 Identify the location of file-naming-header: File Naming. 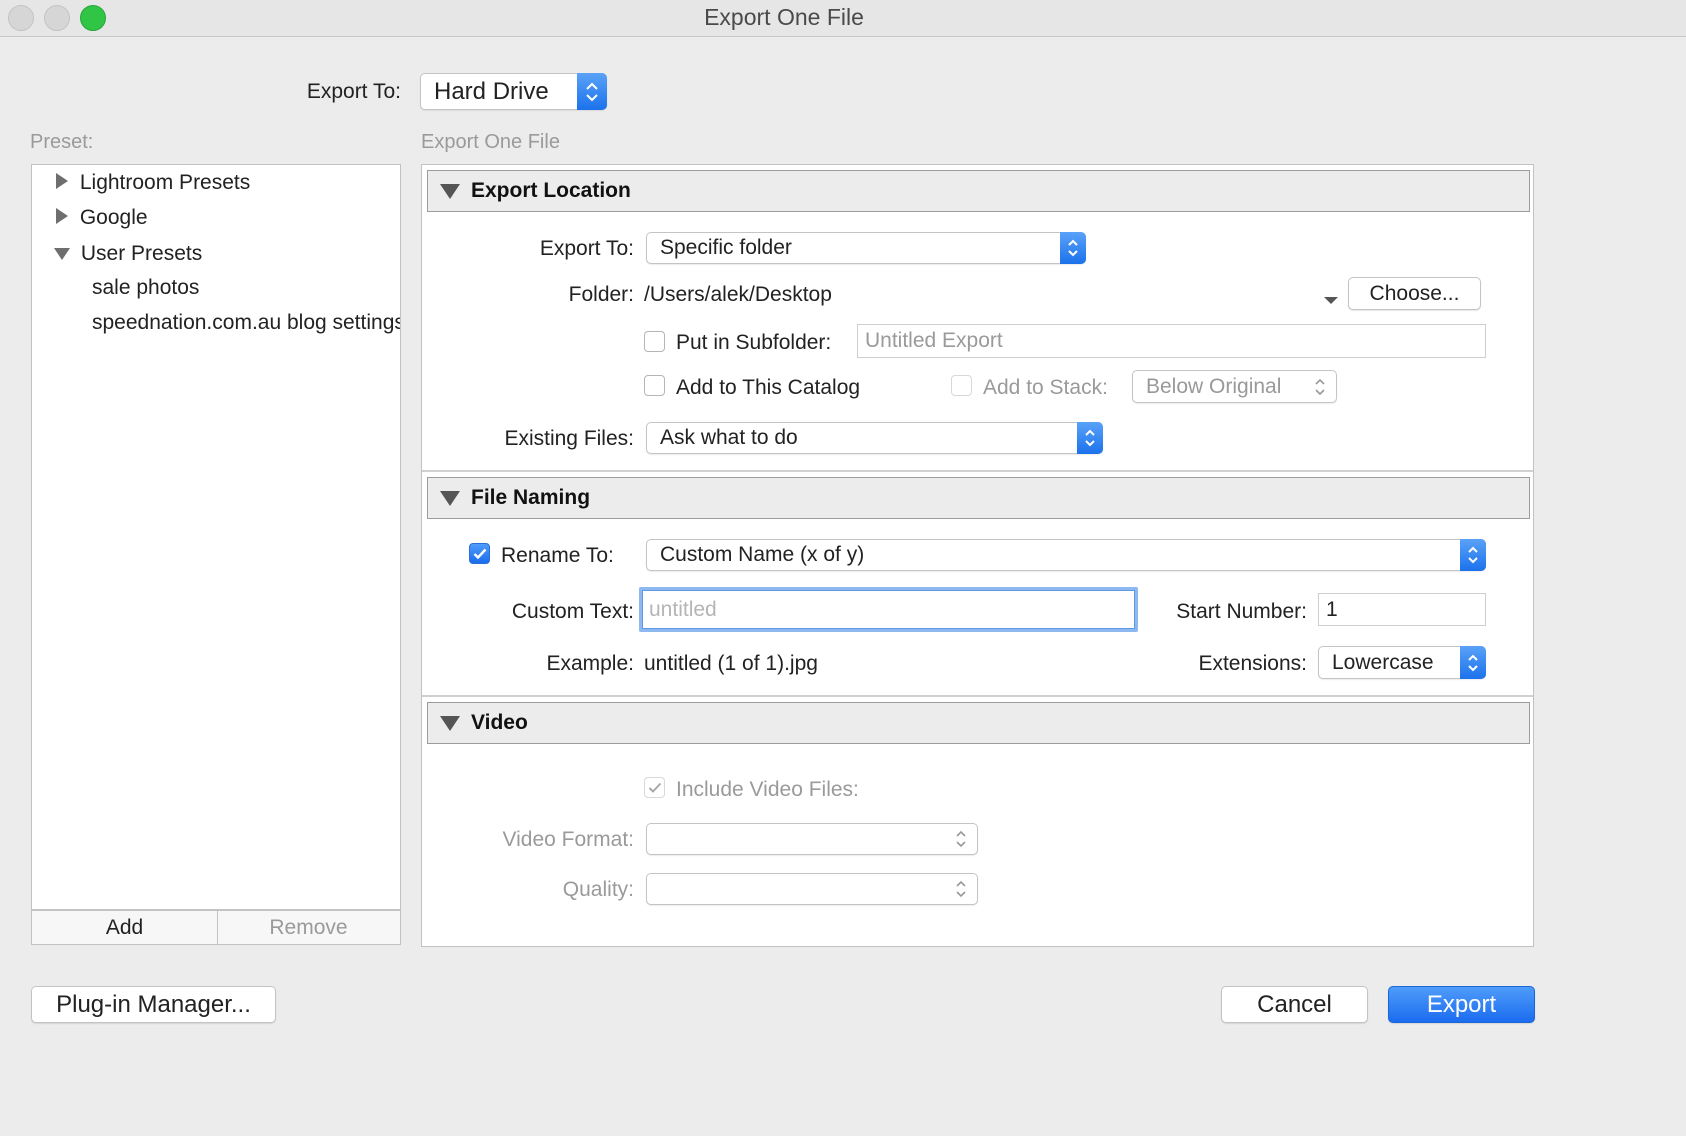
(978, 498).